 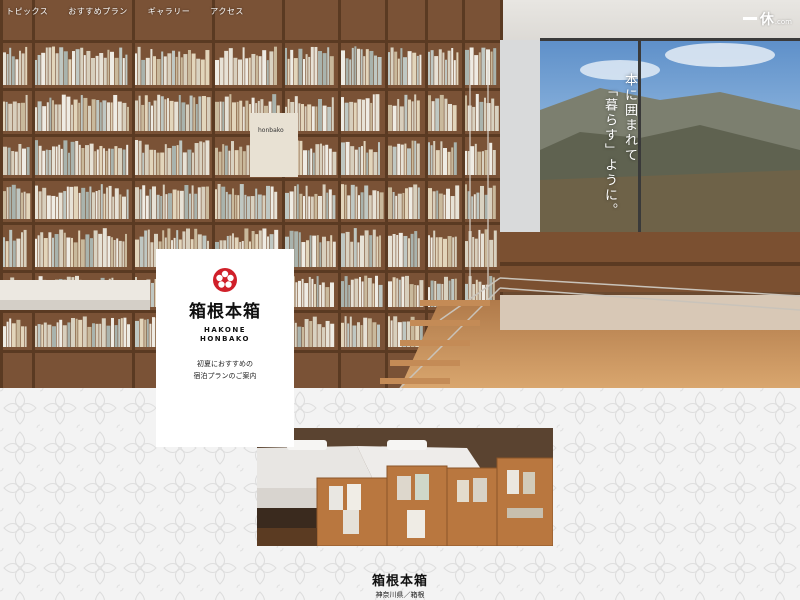 I want to click on site-logo: 休 .com, so click(x=767, y=19).